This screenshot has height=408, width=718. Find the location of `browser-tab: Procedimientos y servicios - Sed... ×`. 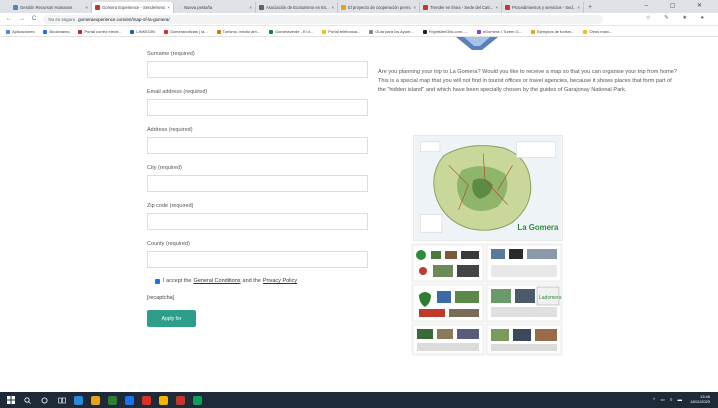

browser-tab: Procedimientos y servicios - Sed... × is located at coordinates (543, 7).